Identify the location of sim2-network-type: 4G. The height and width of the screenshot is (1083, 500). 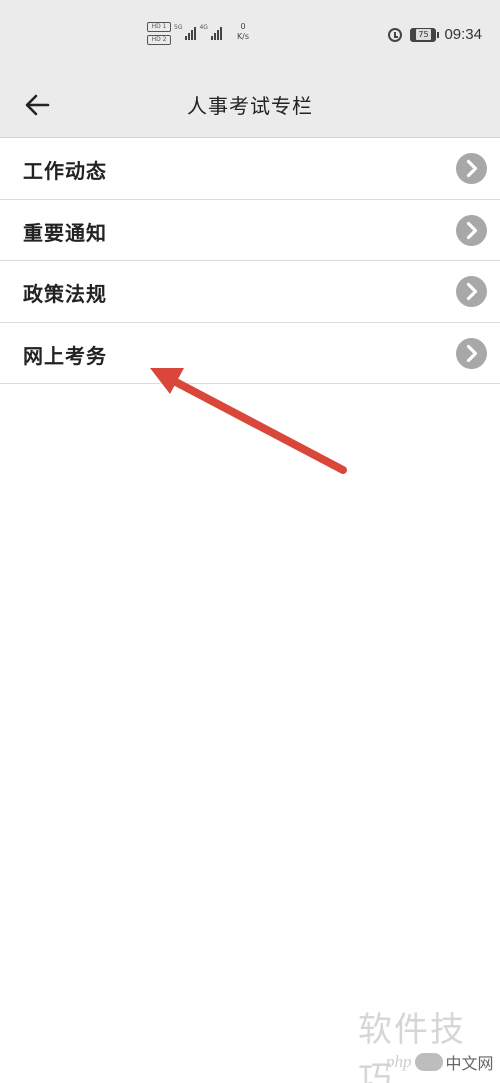
(203, 27).